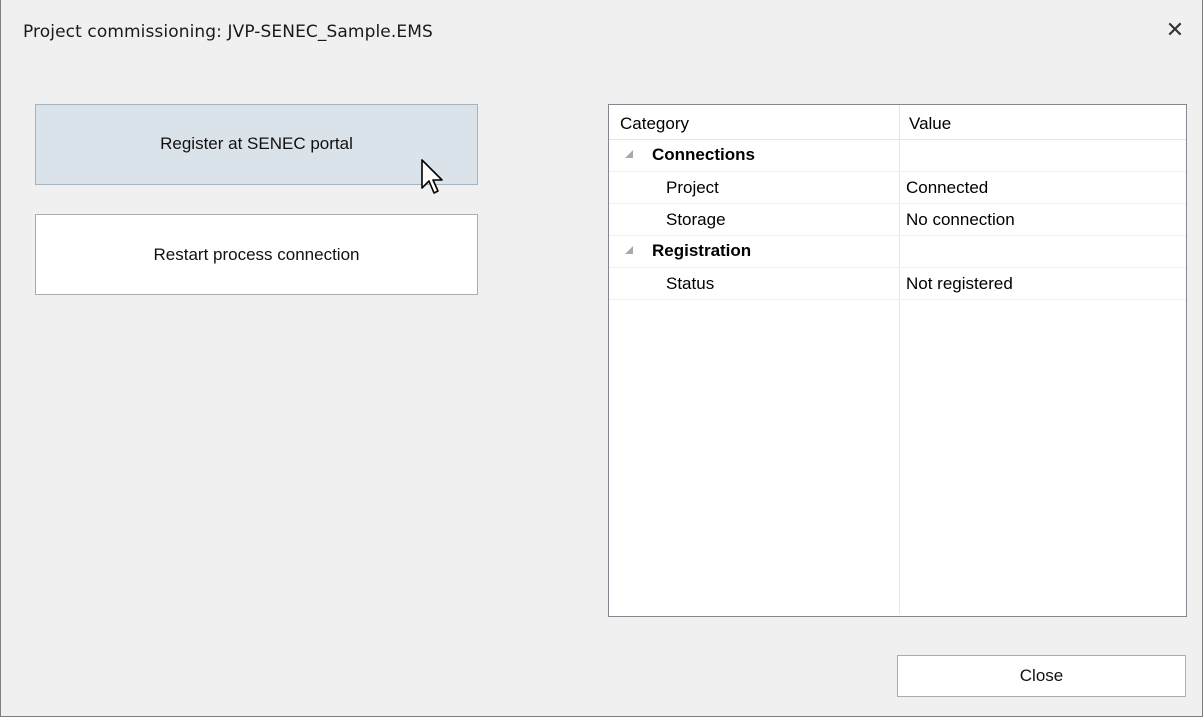  What do you see at coordinates (959, 283) in the screenshot?
I see `property-value: Not registered` at bounding box center [959, 283].